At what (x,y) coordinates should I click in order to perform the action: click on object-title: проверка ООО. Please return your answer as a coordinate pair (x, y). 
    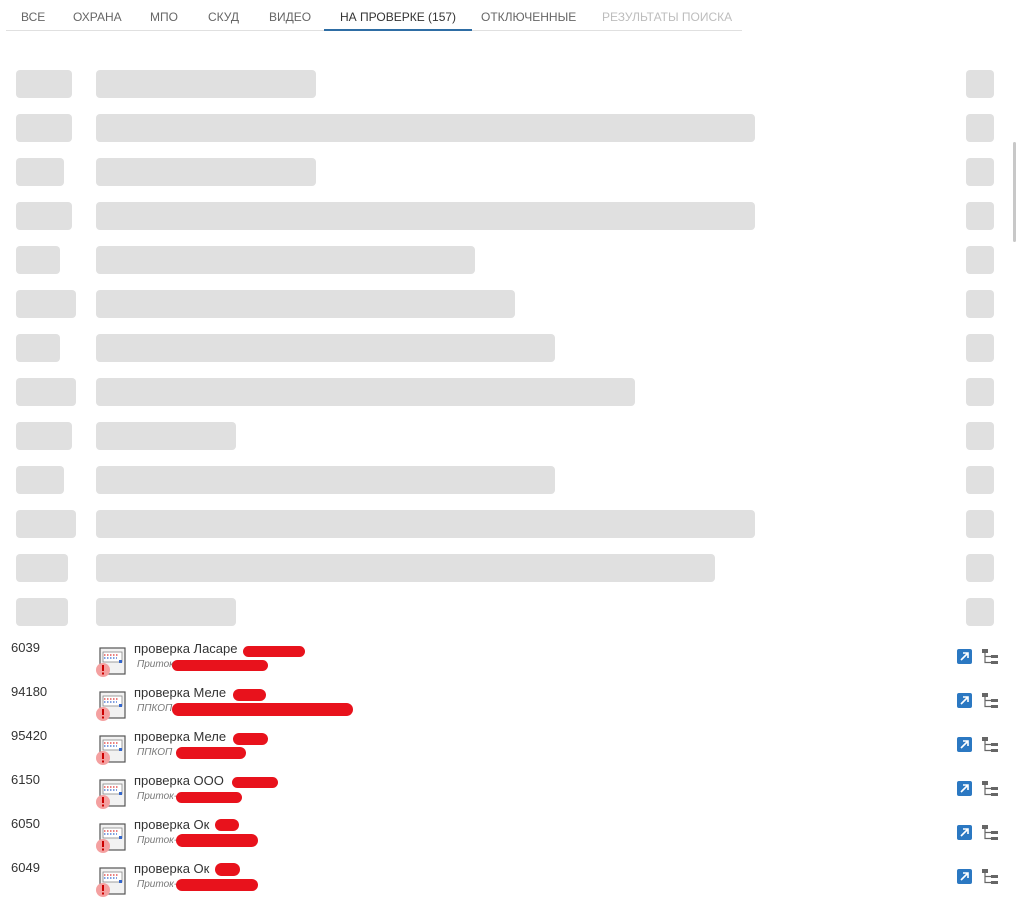
    Looking at the image, I should click on (179, 780).